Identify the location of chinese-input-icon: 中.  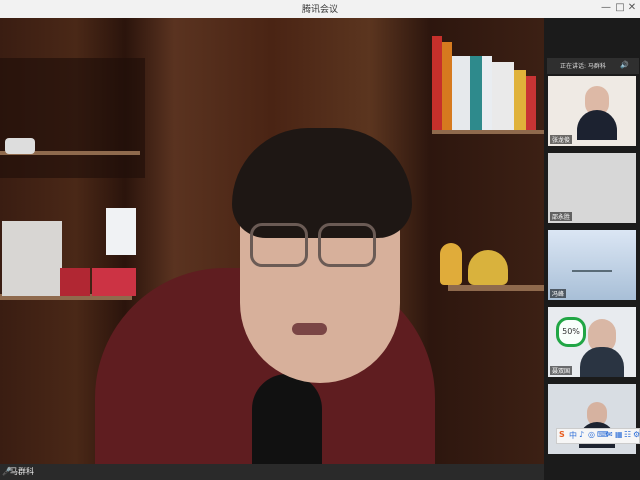
(573, 435).